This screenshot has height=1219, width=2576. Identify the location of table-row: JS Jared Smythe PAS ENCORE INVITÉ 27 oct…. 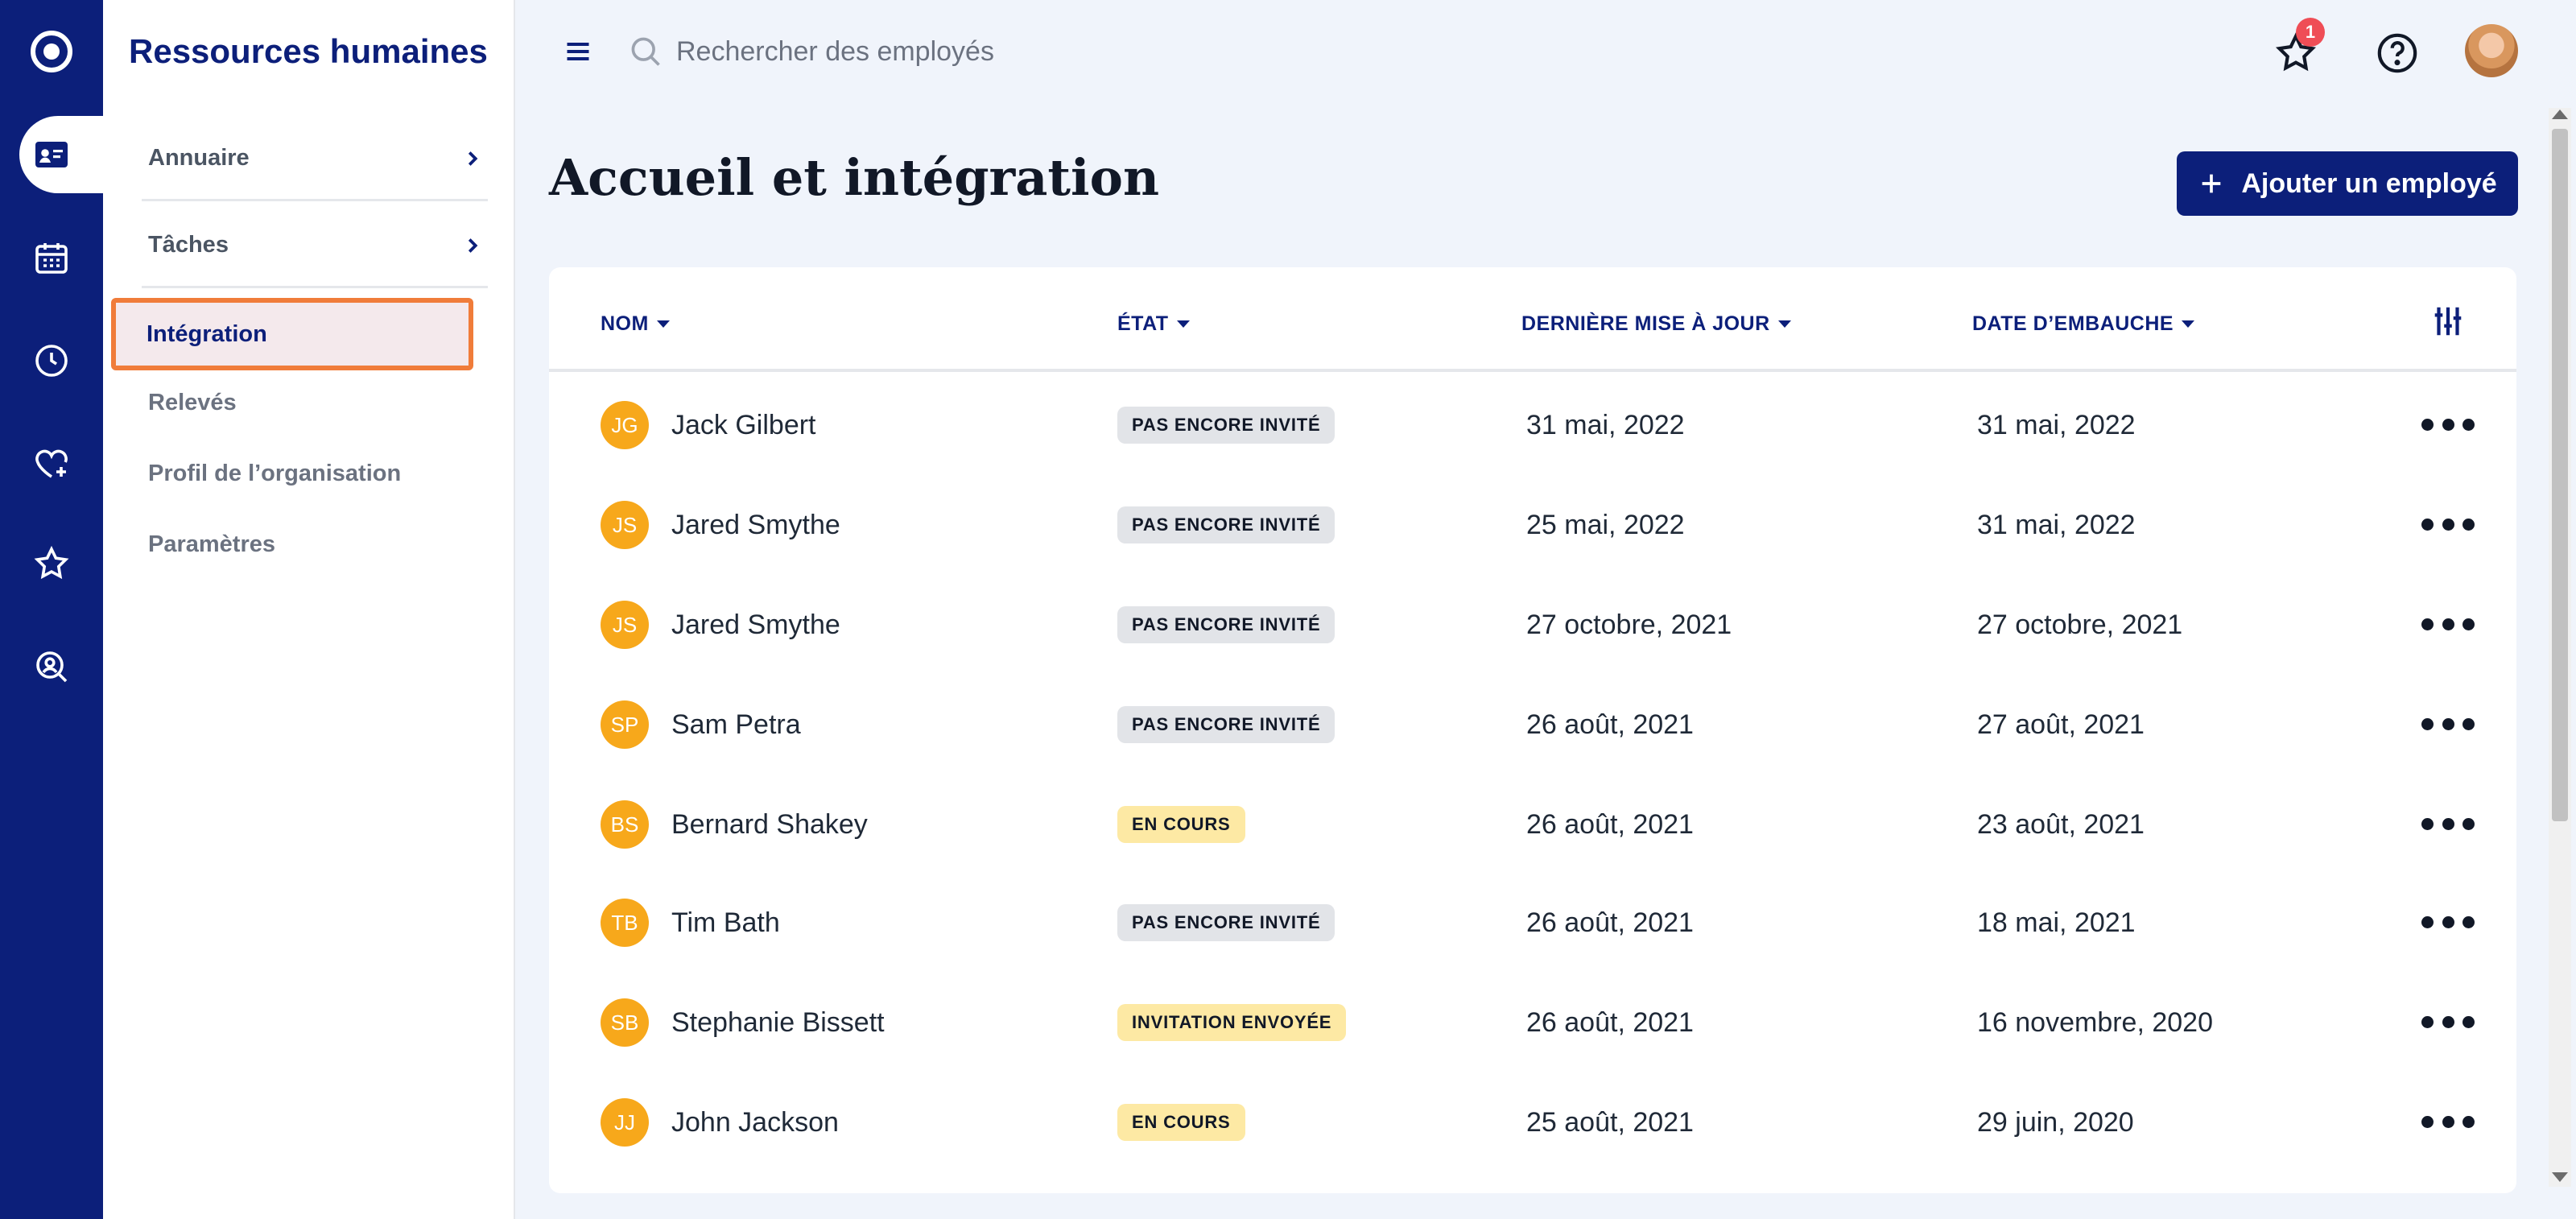
(1532, 625).